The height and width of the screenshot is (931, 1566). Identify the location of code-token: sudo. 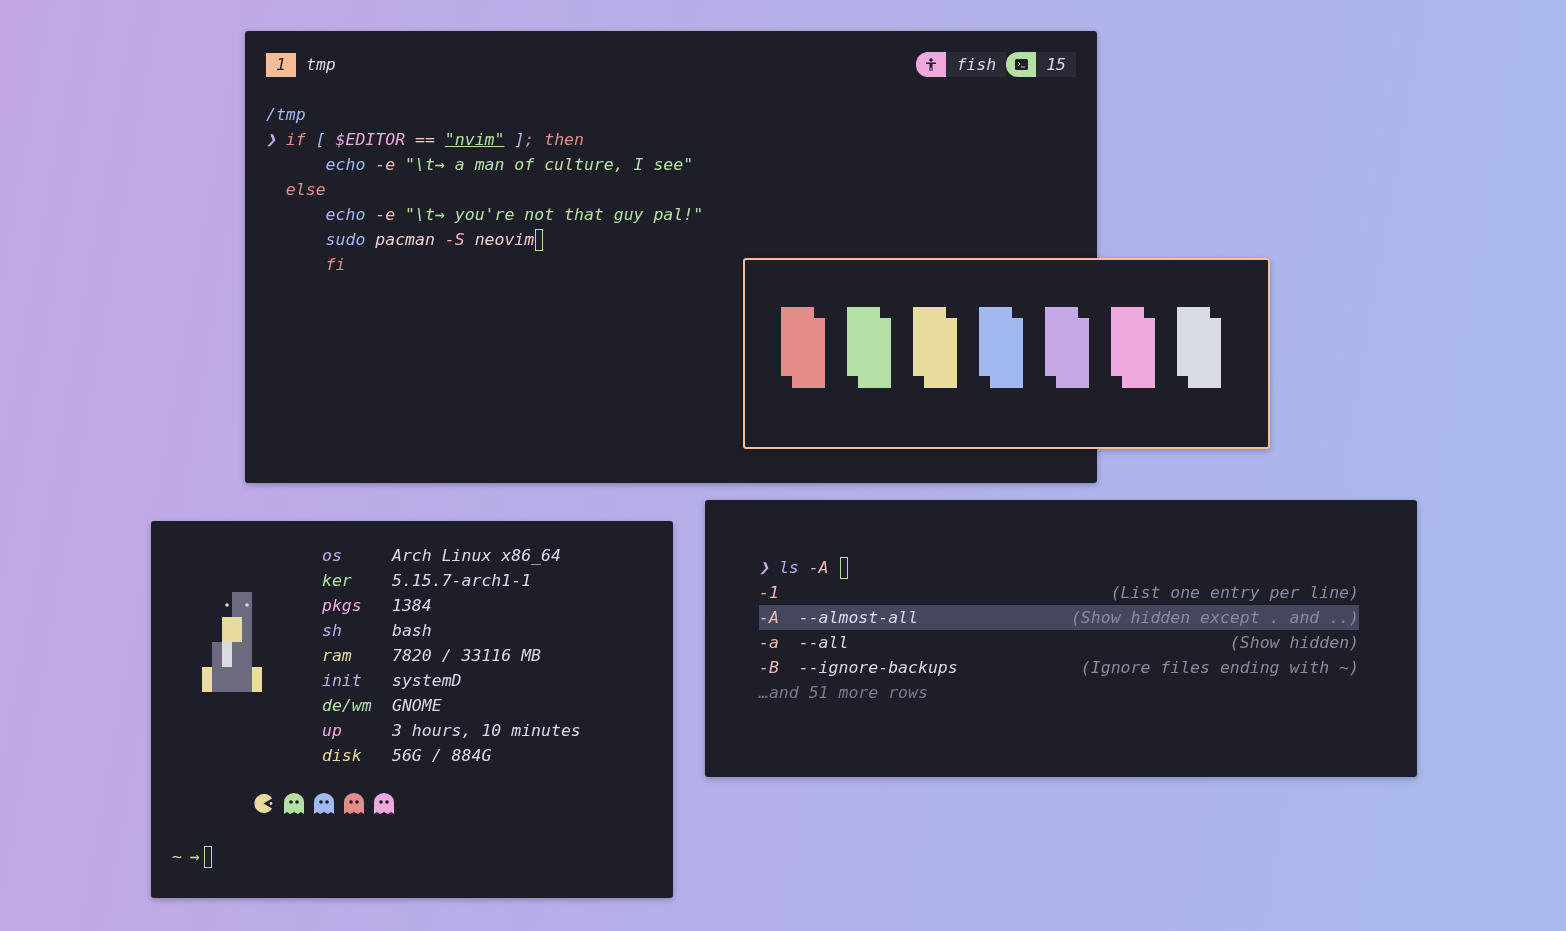
(345, 240).